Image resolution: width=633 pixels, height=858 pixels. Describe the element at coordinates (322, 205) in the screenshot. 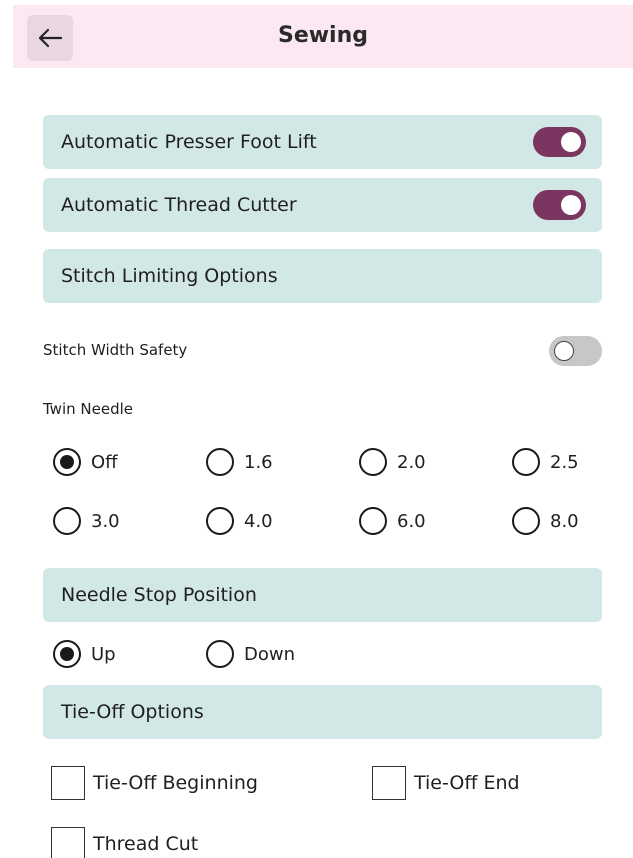

I see `thread-cutter-row: Automatic Thread Cutter` at that location.